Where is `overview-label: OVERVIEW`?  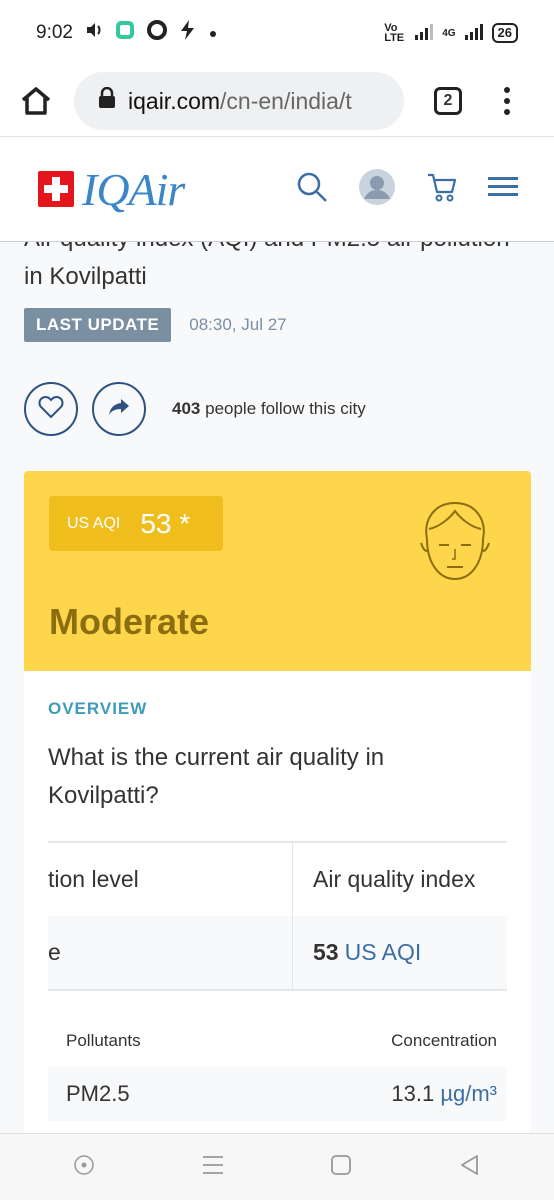 overview-label: OVERVIEW is located at coordinates (98, 708).